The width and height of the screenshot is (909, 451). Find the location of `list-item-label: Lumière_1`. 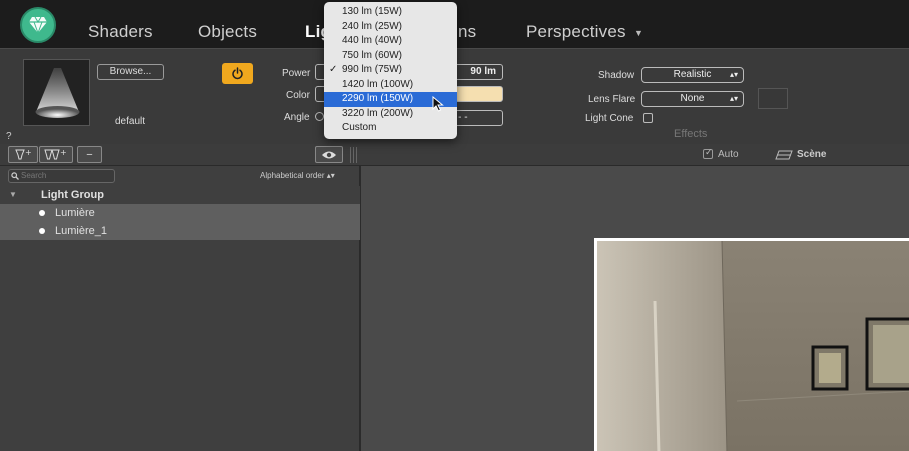

list-item-label: Lumière_1 is located at coordinates (81, 231).